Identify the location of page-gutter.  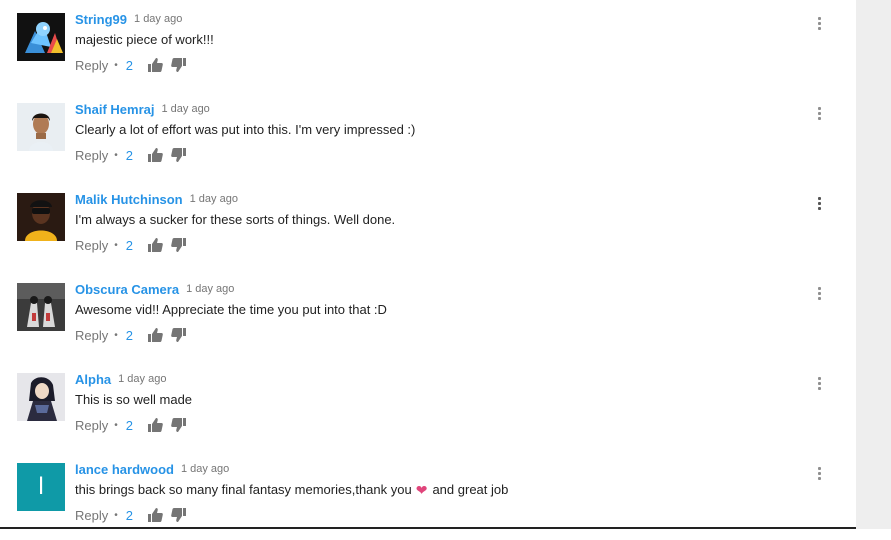
(873, 264).